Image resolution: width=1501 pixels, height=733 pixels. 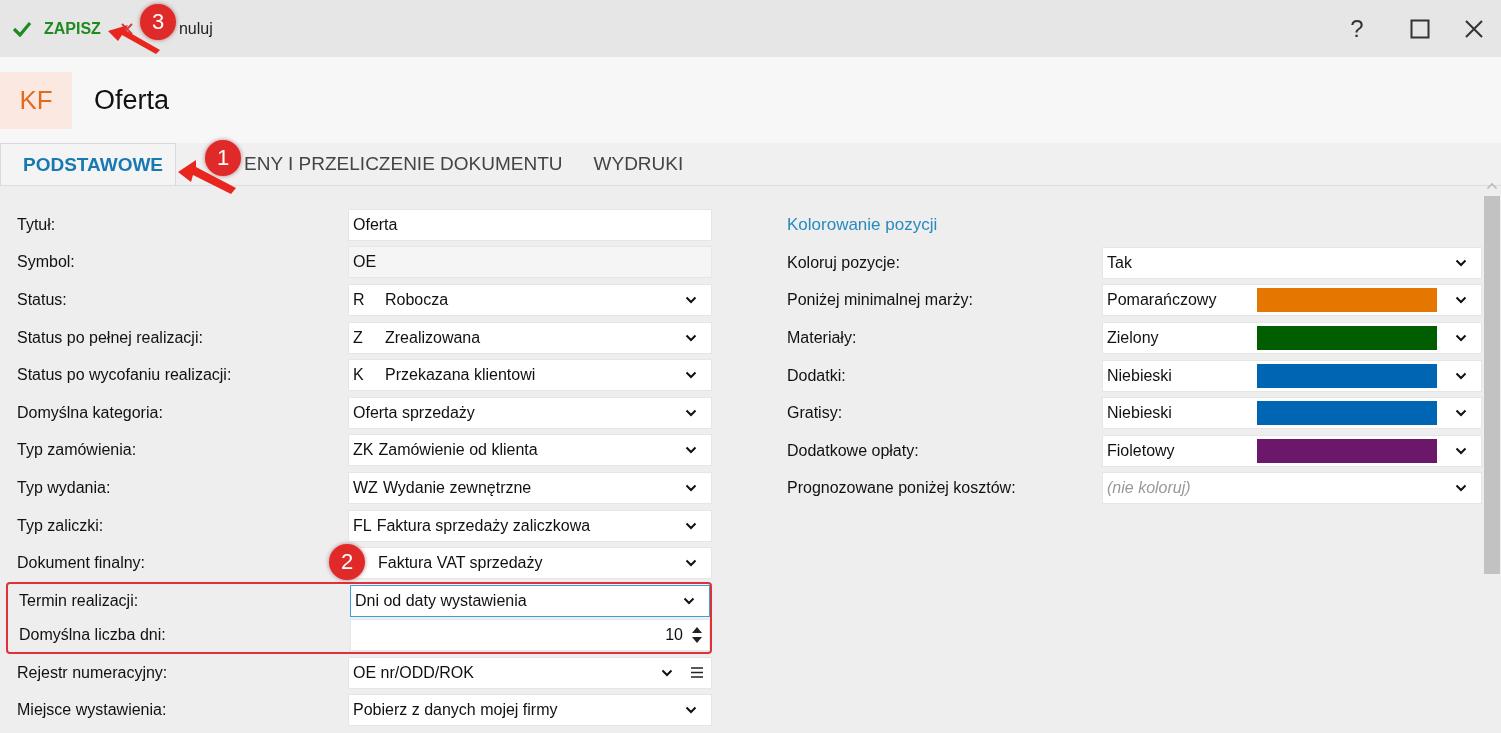 What do you see at coordinates (347, 562) in the screenshot?
I see `callout-tooltip: 2` at bounding box center [347, 562].